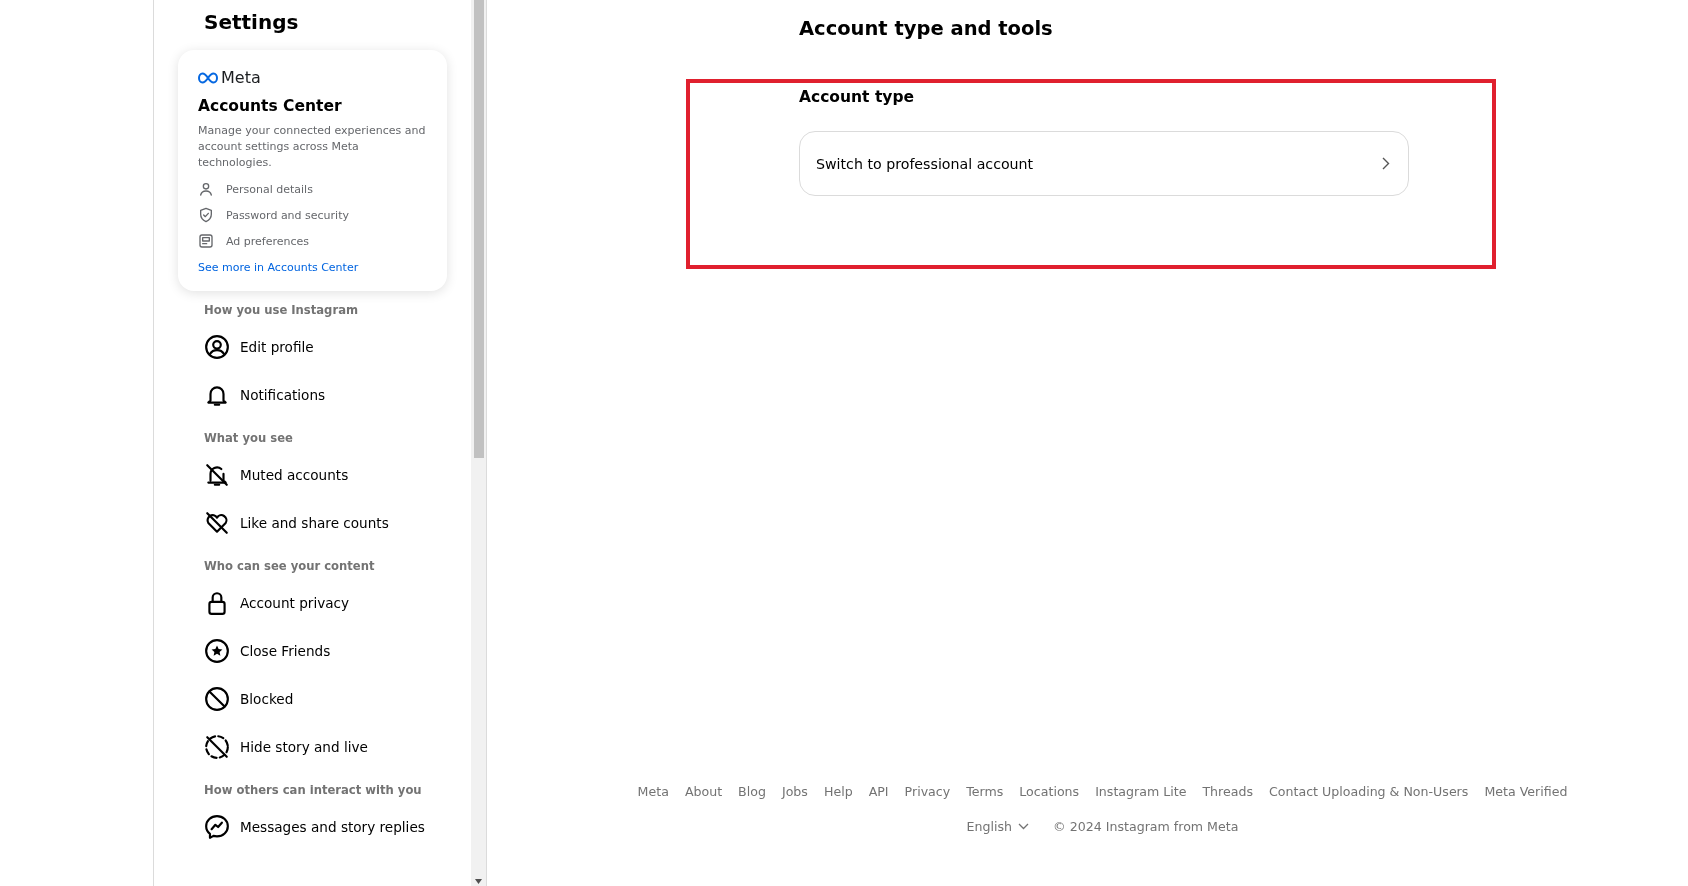 Image resolution: width=1688 pixels, height=886 pixels. What do you see at coordinates (1227, 791) in the screenshot?
I see `footer-link: Threads` at bounding box center [1227, 791].